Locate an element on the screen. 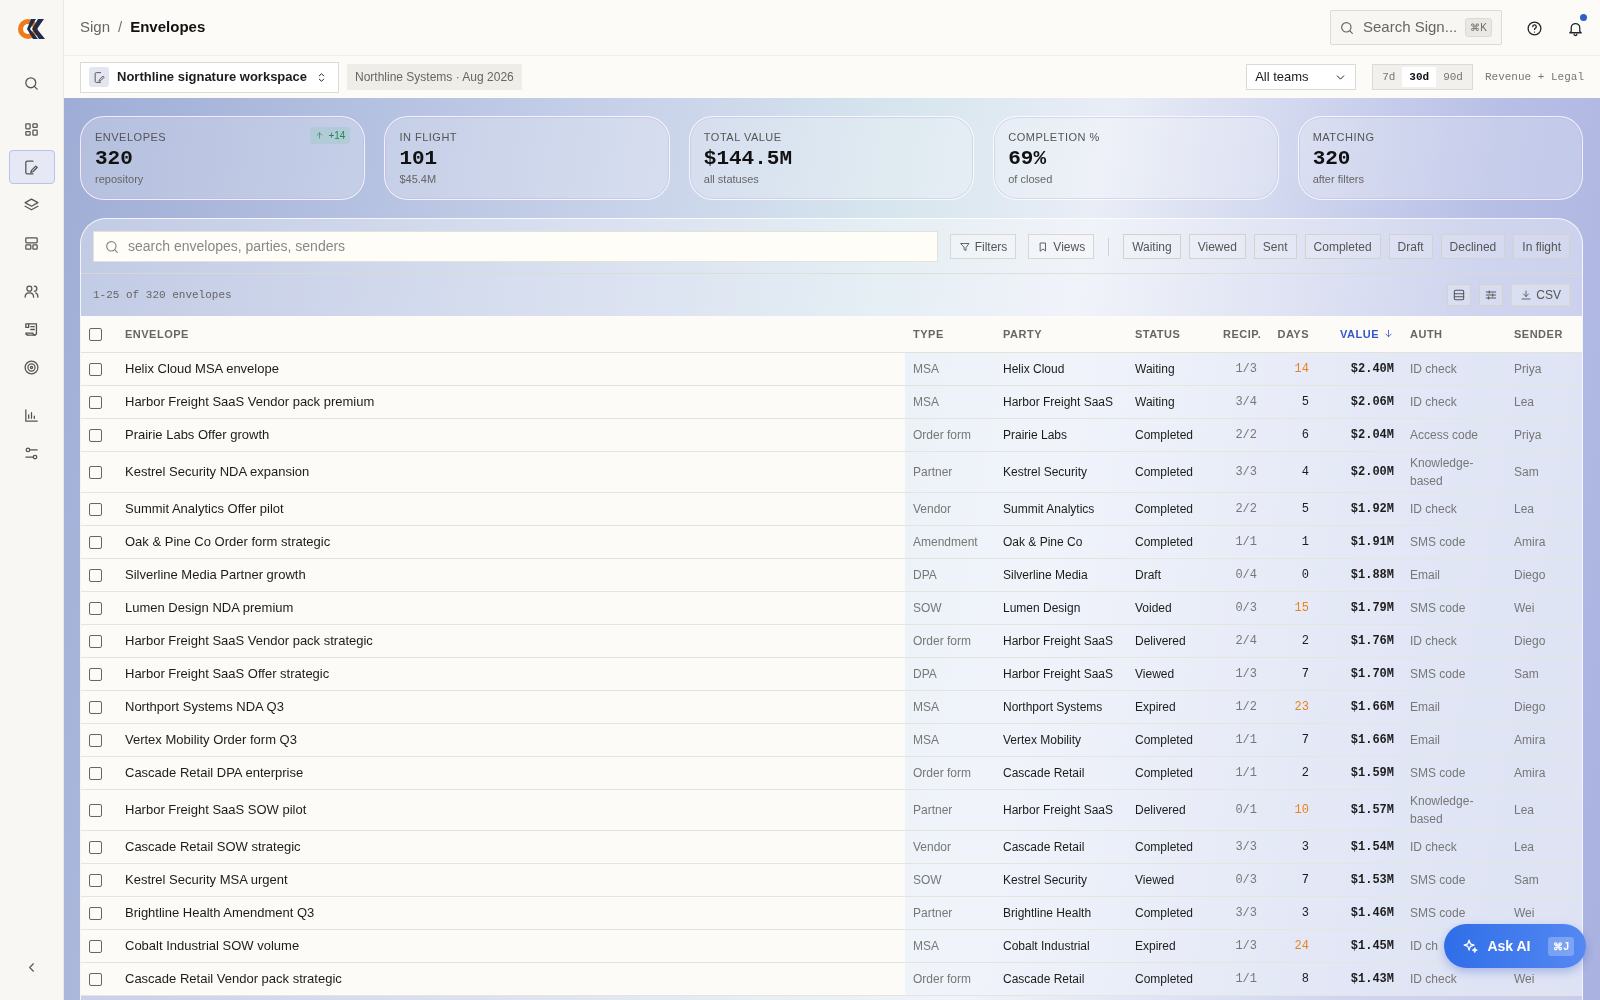 The height and width of the screenshot is (1000, 1600). envelope-name: Harbor Freight SaaS Vendor pack premium is located at coordinates (250, 401).